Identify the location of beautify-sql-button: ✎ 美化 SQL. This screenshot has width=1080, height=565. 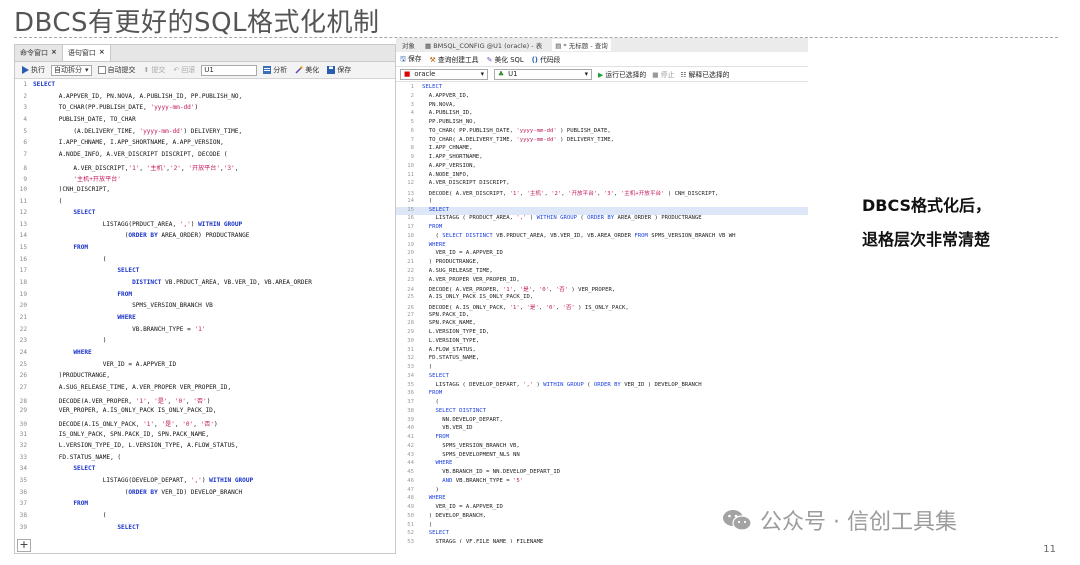
(505, 59).